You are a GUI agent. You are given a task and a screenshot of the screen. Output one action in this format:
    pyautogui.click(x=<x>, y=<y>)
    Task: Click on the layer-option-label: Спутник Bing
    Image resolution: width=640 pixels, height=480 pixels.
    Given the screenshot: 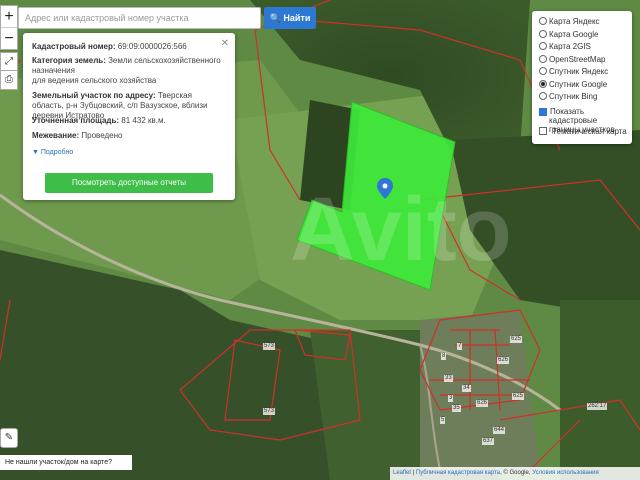 What is the action you would take?
    pyautogui.click(x=573, y=96)
    